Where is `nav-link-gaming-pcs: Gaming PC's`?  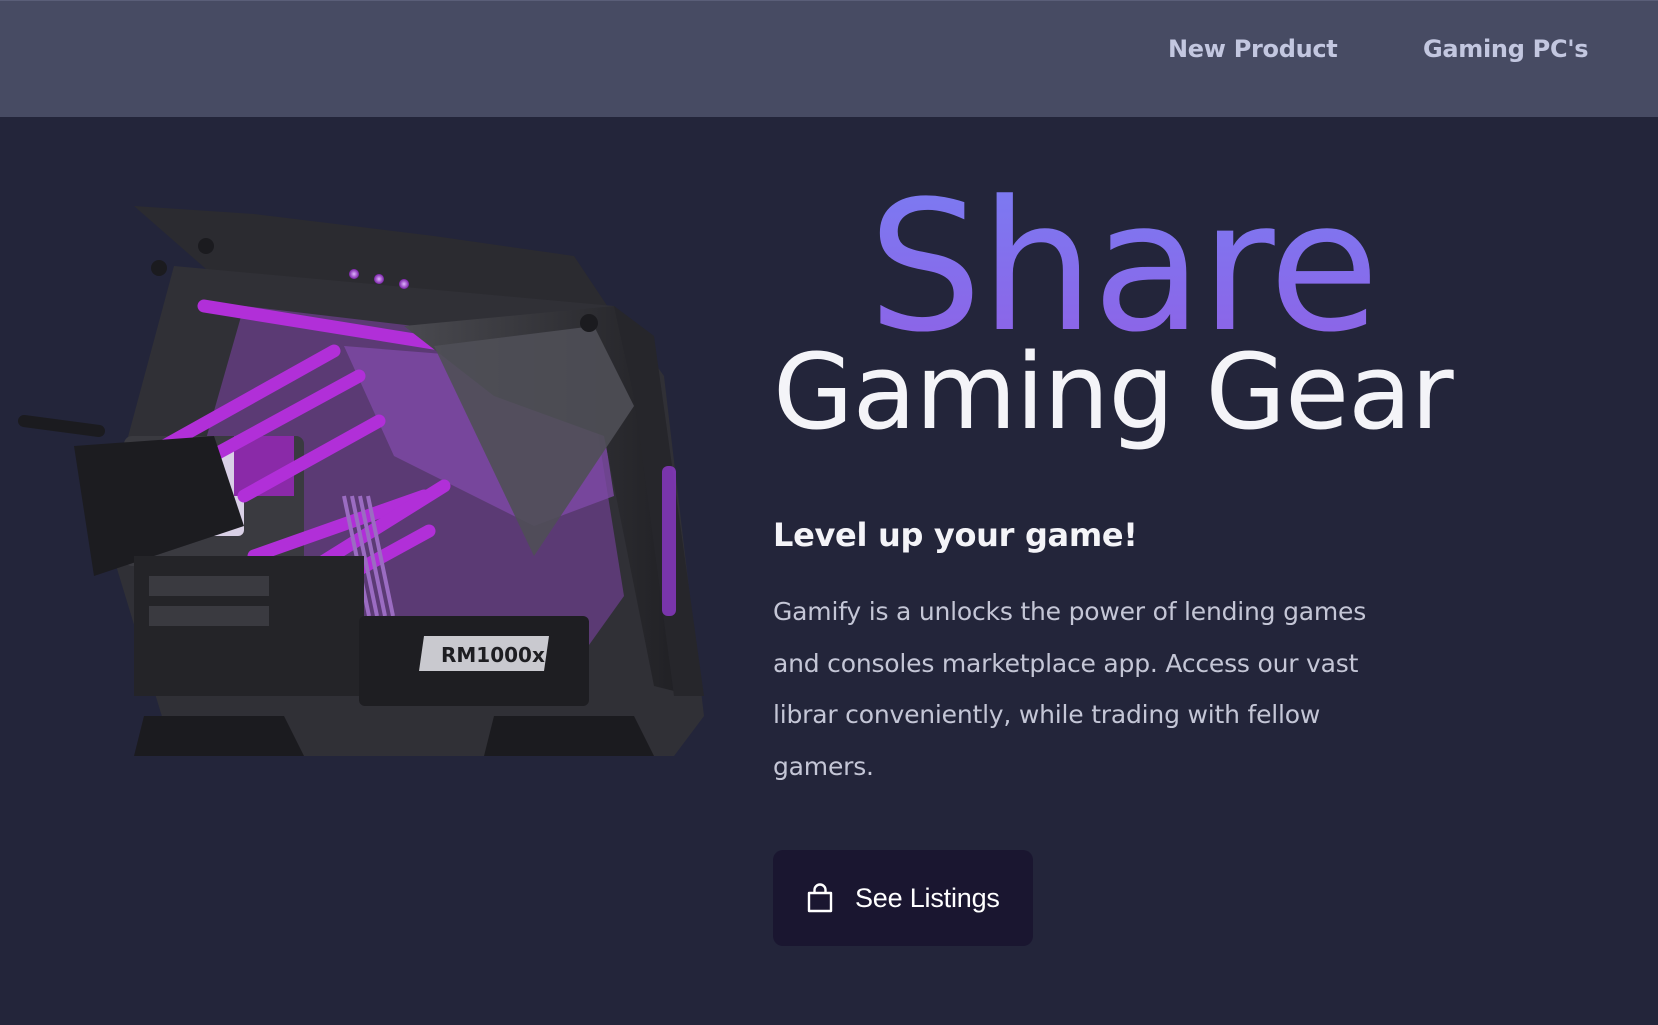
nav-link-gaming-pcs: Gaming PC's is located at coordinates (1506, 49).